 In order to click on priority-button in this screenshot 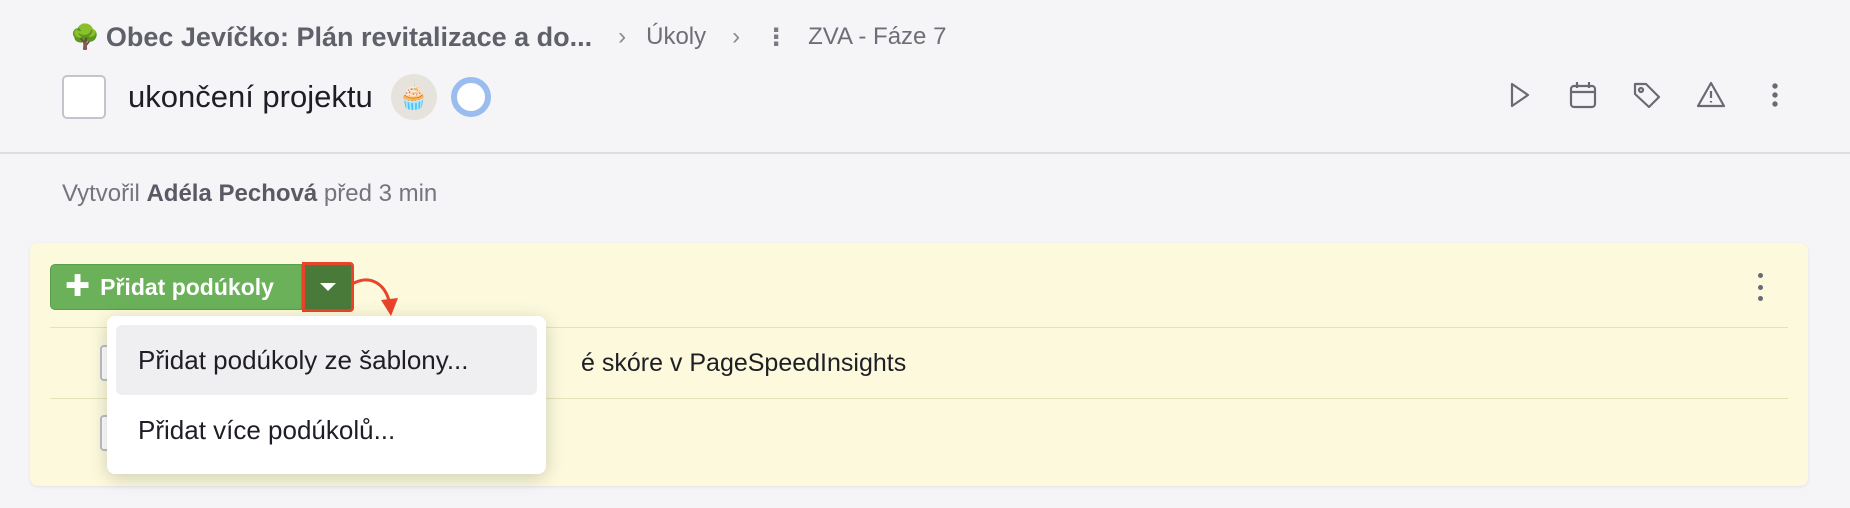, I will do `click(1711, 95)`.